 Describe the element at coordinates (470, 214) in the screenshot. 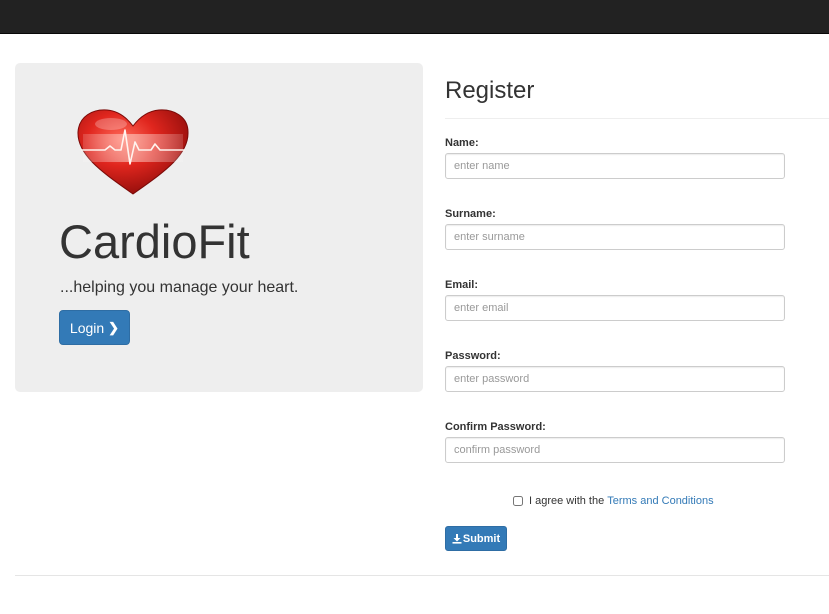

I see `surname-label: Surname:` at that location.